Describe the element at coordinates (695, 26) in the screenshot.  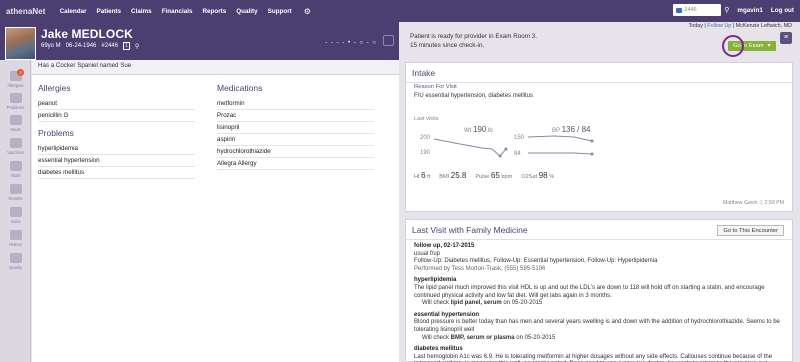
I see `today-label: Today` at that location.